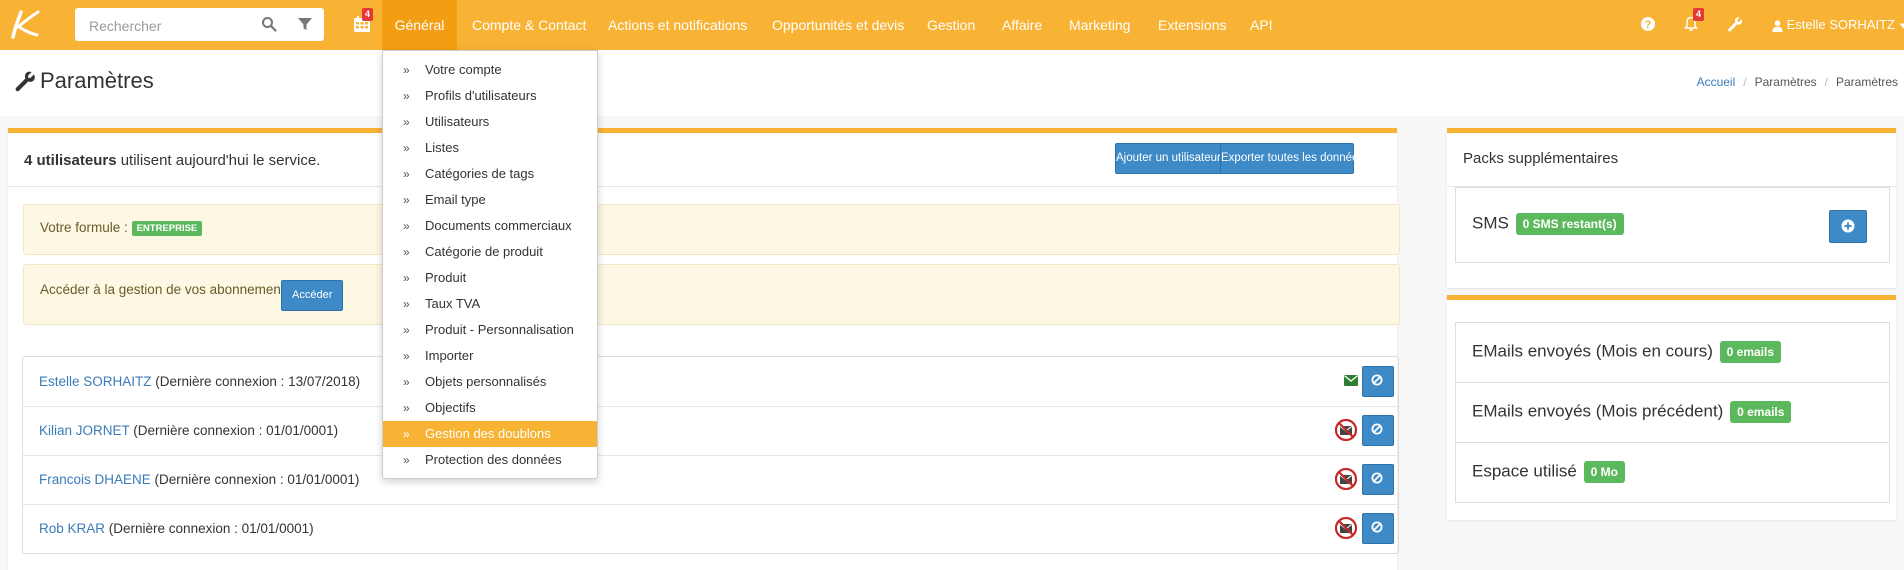  I want to click on menu-item-listes: » Listes, so click(490, 148).